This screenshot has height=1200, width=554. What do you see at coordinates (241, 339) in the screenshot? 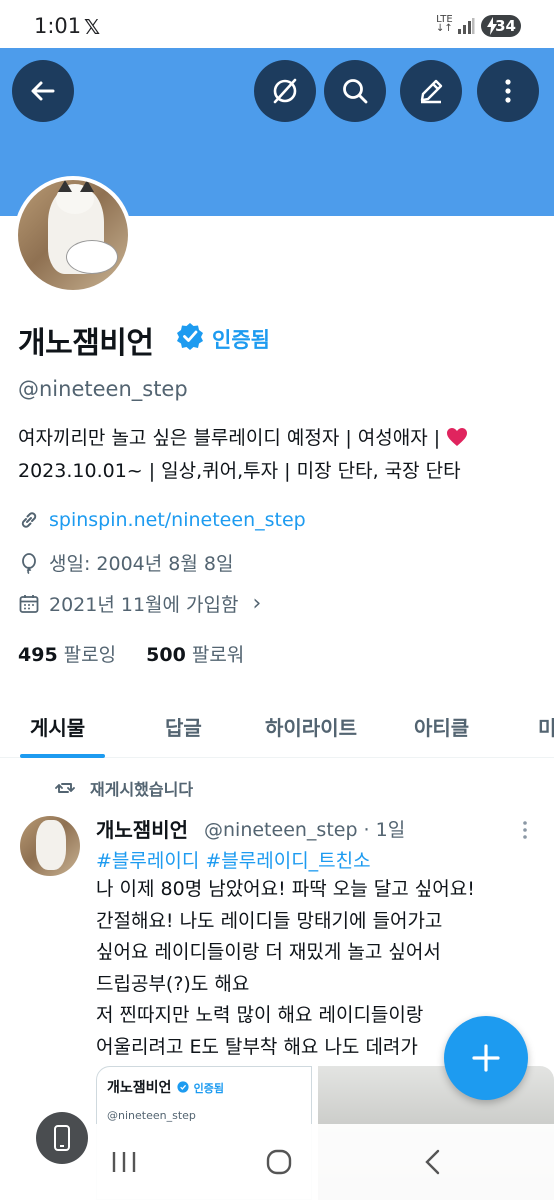
I see `verified-label: 인증됨` at bounding box center [241, 339].